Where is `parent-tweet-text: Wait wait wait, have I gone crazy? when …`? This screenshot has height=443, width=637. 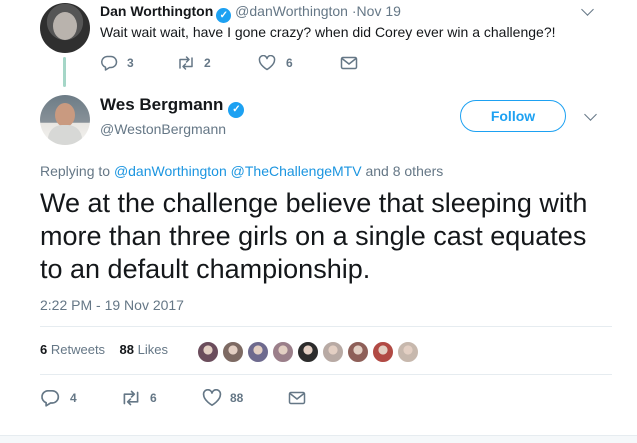 parent-tweet-text: Wait wait wait, have I gone crazy? when … is located at coordinates (328, 32).